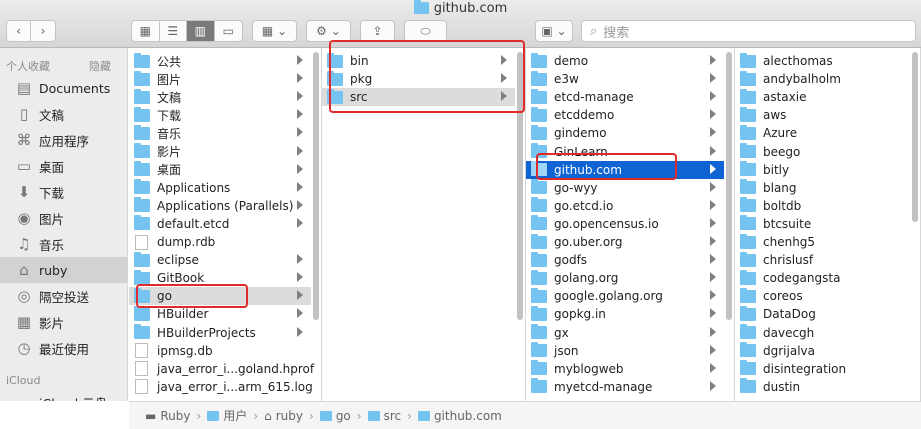  I want to click on column-item: davecgh, so click(822, 333).